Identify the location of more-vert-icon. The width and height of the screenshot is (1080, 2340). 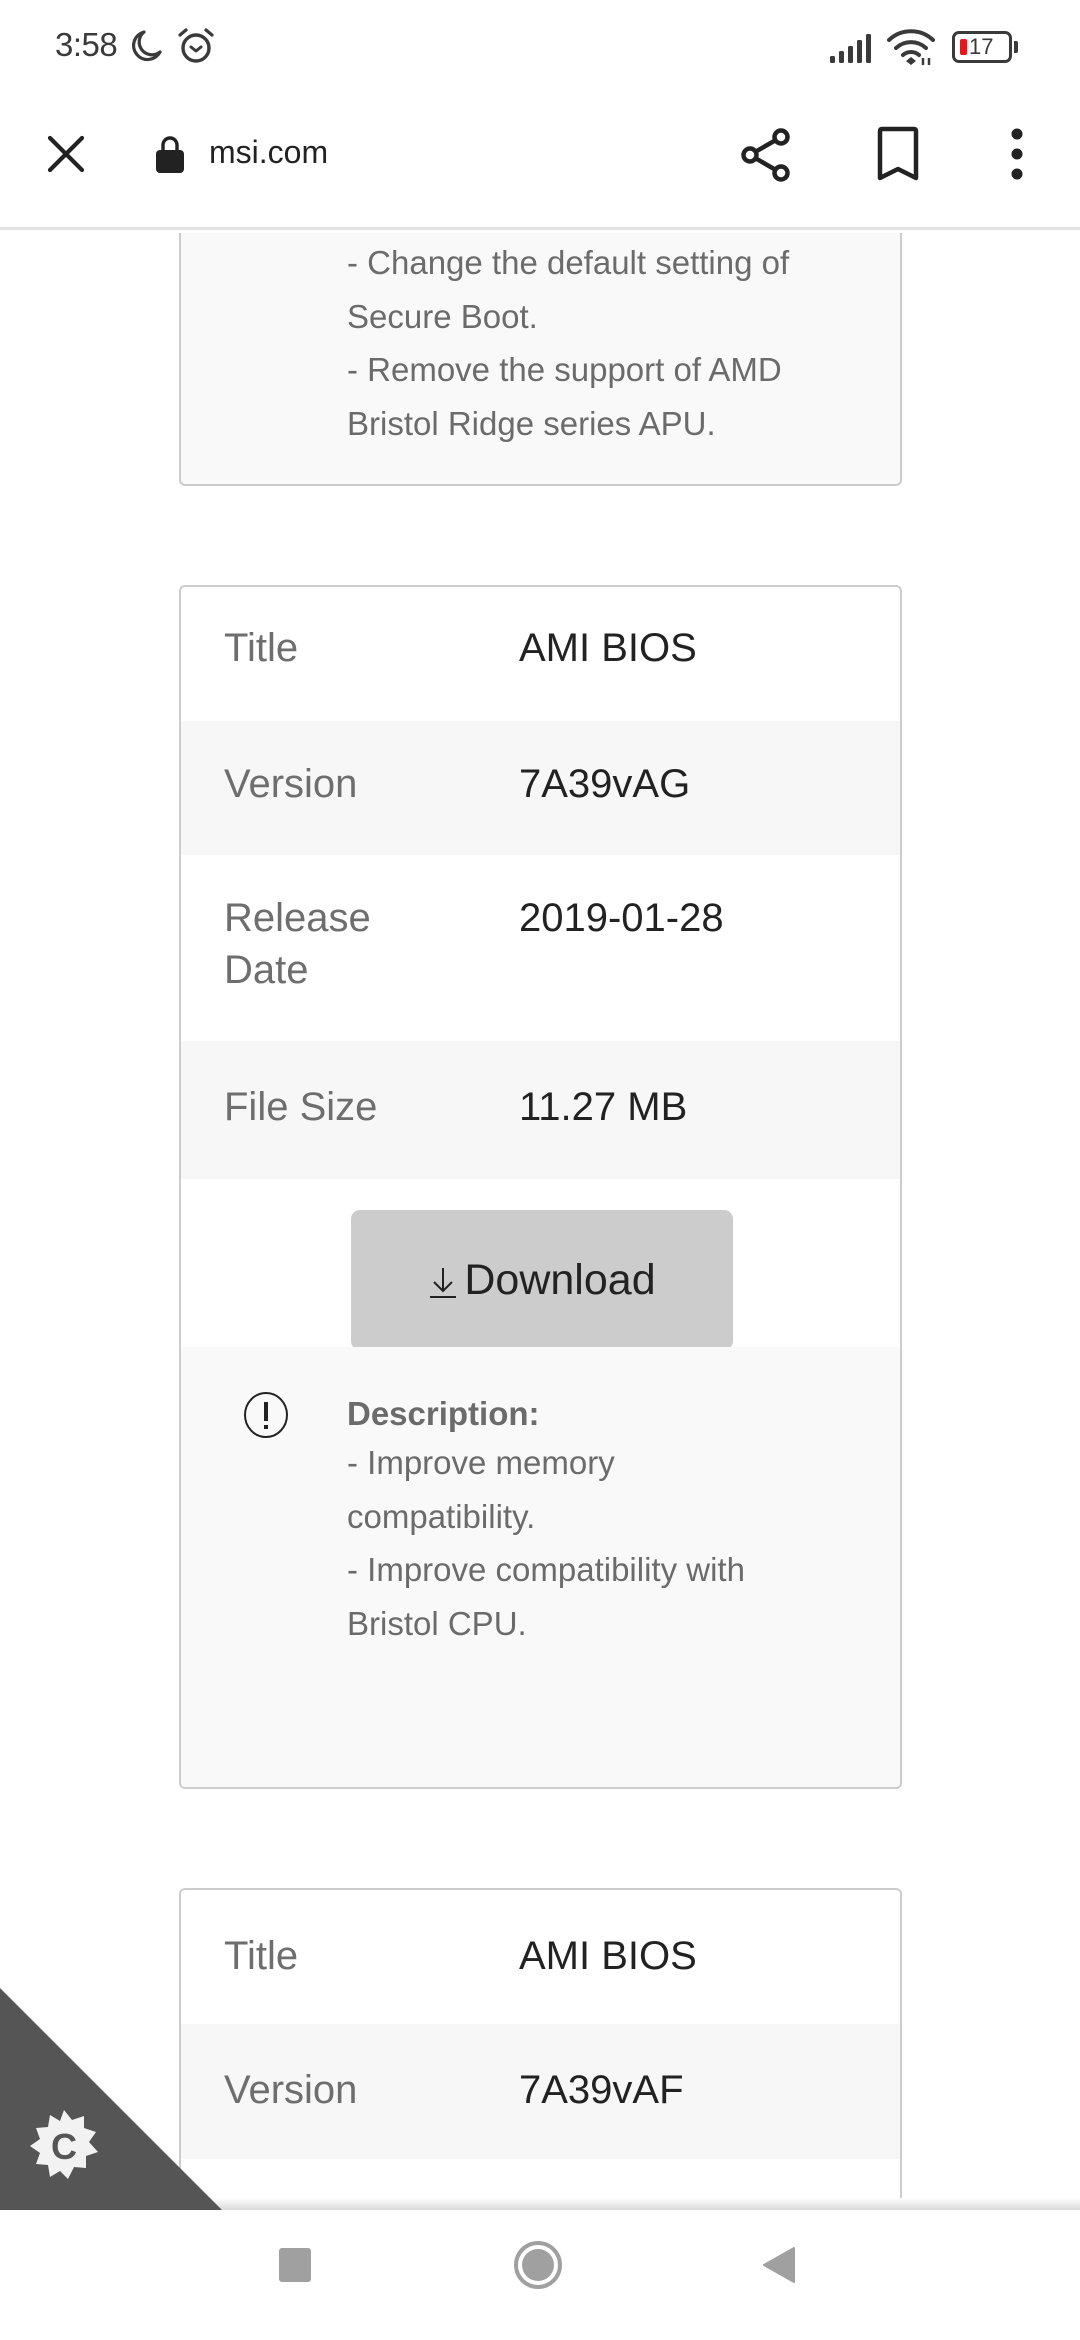
(1017, 154).